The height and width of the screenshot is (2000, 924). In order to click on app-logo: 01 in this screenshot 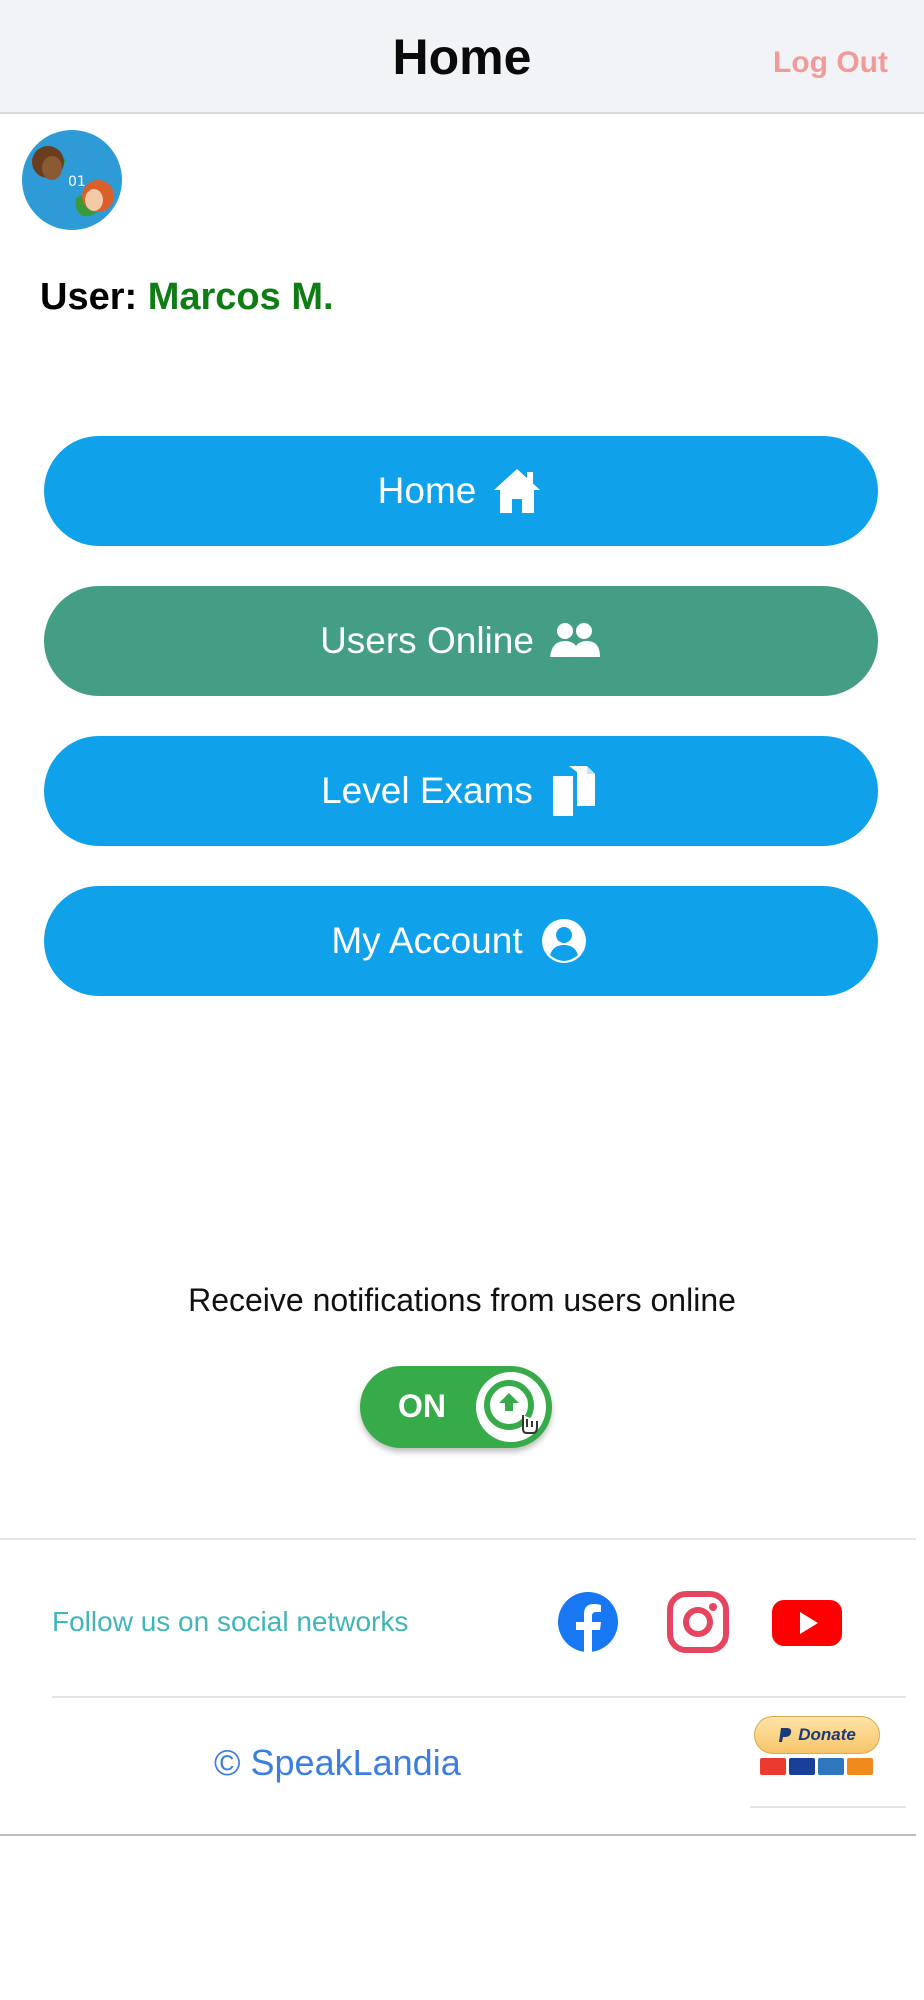, I will do `click(72, 180)`.